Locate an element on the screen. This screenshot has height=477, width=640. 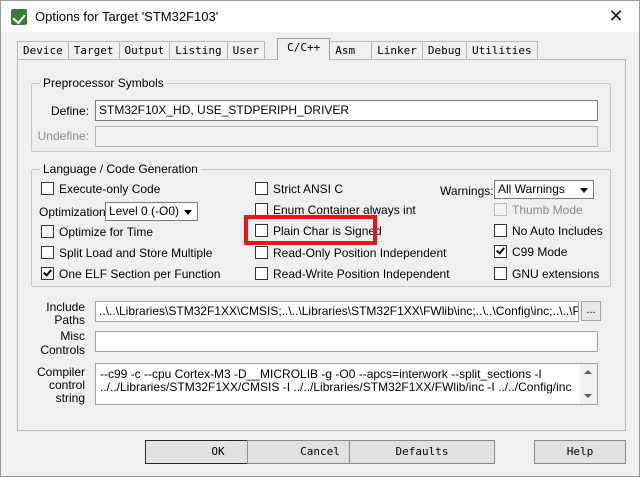
optimization-label: Optimization: is located at coordinates (74, 212).